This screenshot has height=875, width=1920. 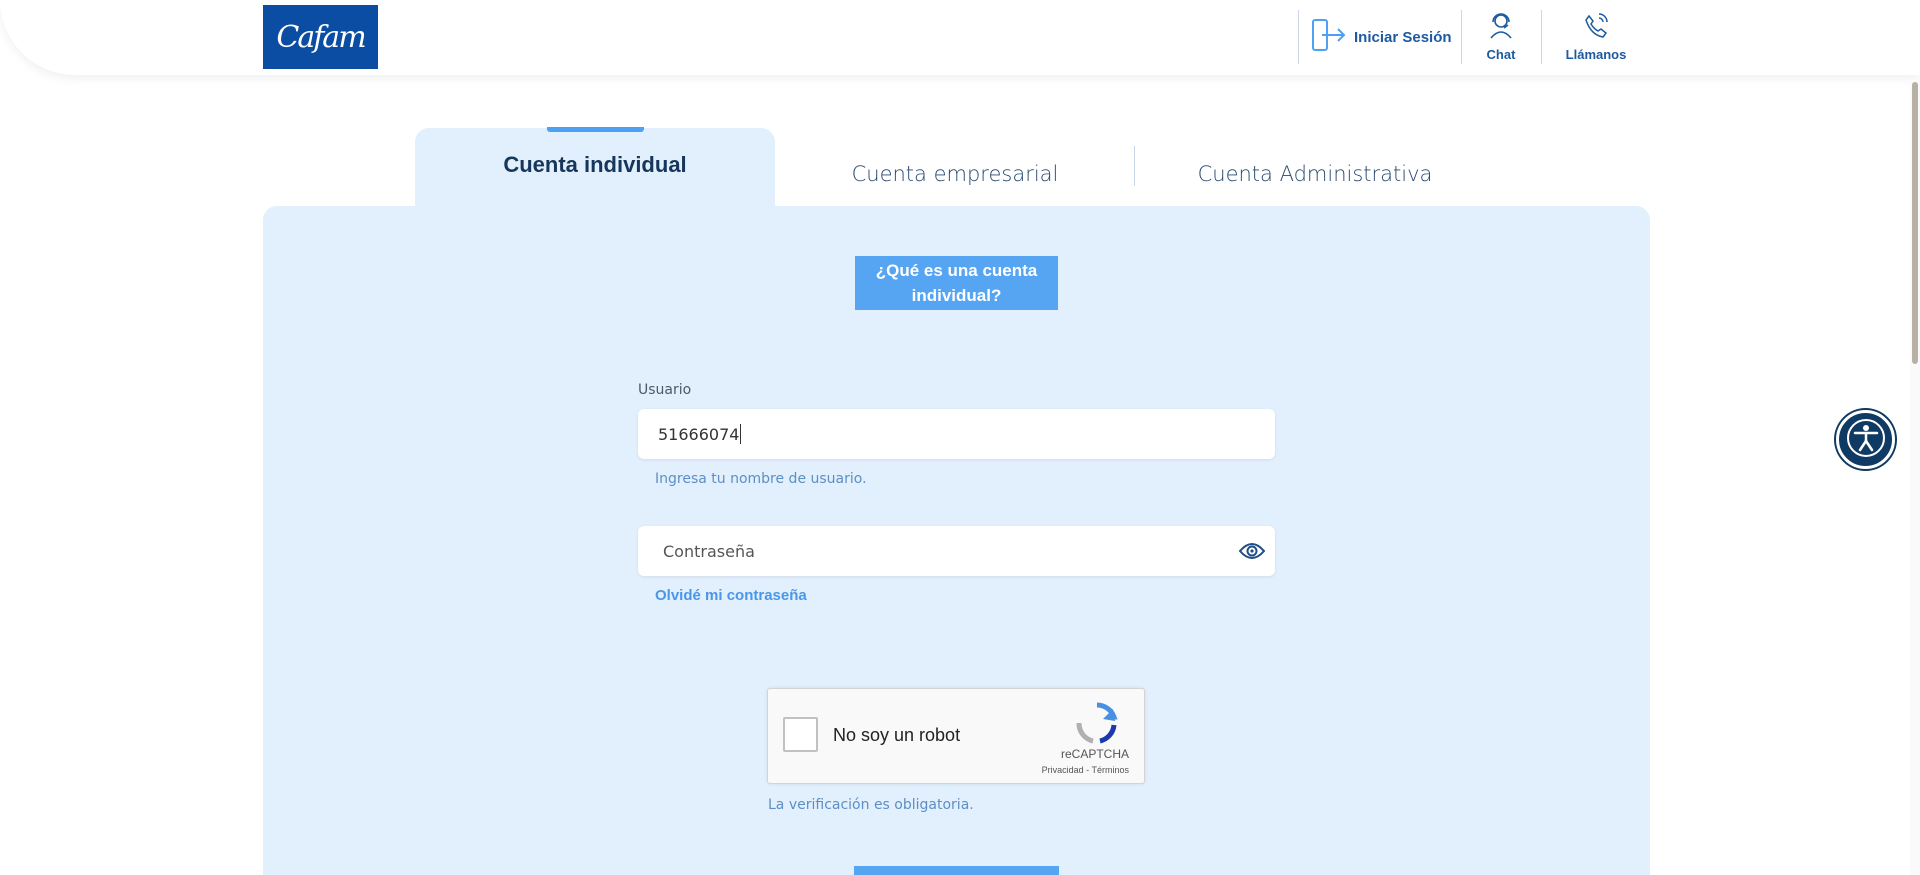 What do you see at coordinates (956, 870) in the screenshot?
I see `submit-button` at bounding box center [956, 870].